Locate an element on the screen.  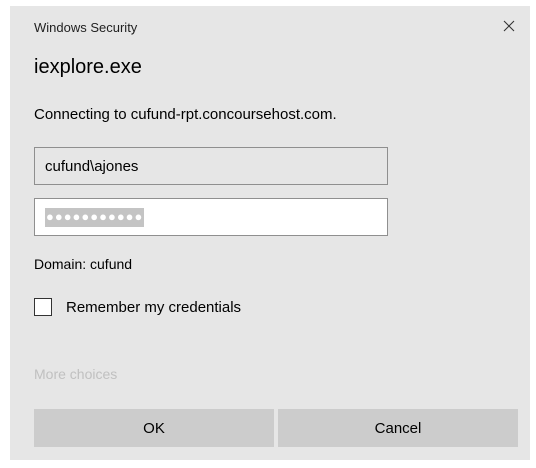
password-masked-text: ●●●●●●●●●●● is located at coordinates (95, 217).